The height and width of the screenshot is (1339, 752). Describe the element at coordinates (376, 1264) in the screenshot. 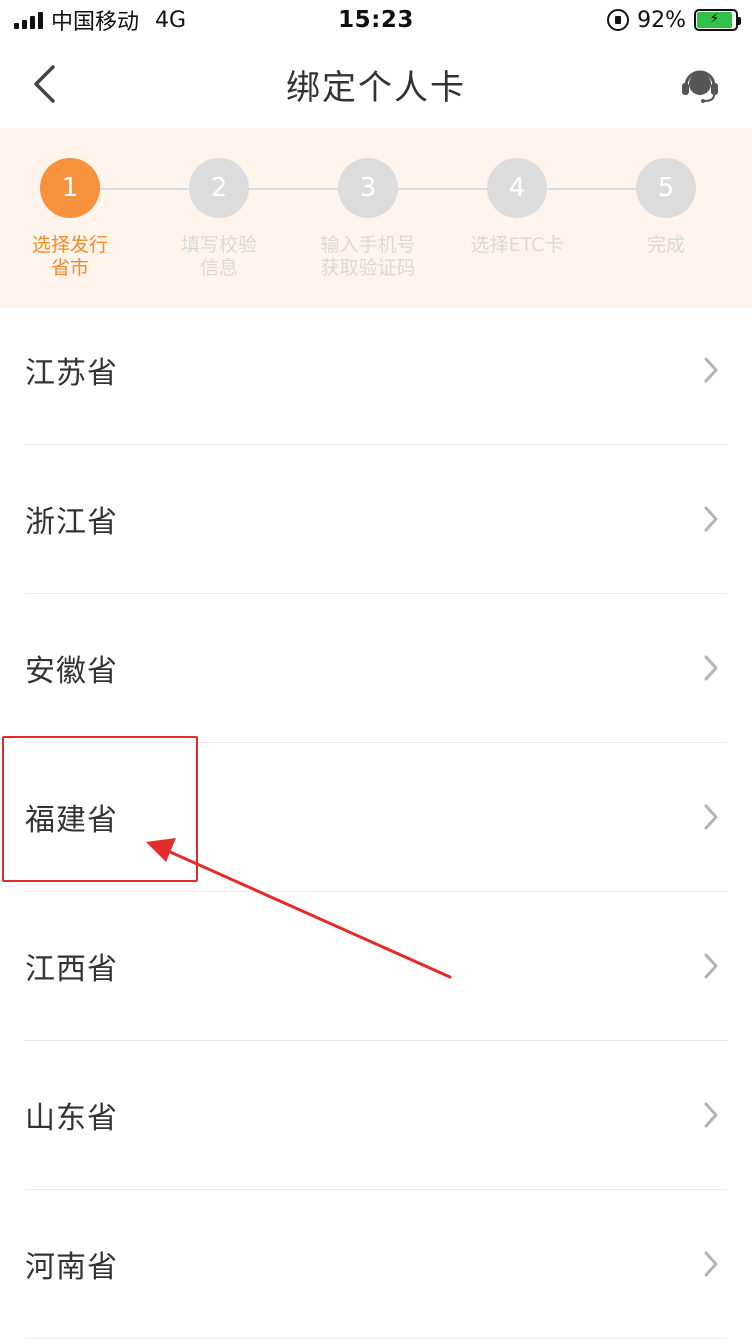

I see `list-item-henan: 河南省` at that location.